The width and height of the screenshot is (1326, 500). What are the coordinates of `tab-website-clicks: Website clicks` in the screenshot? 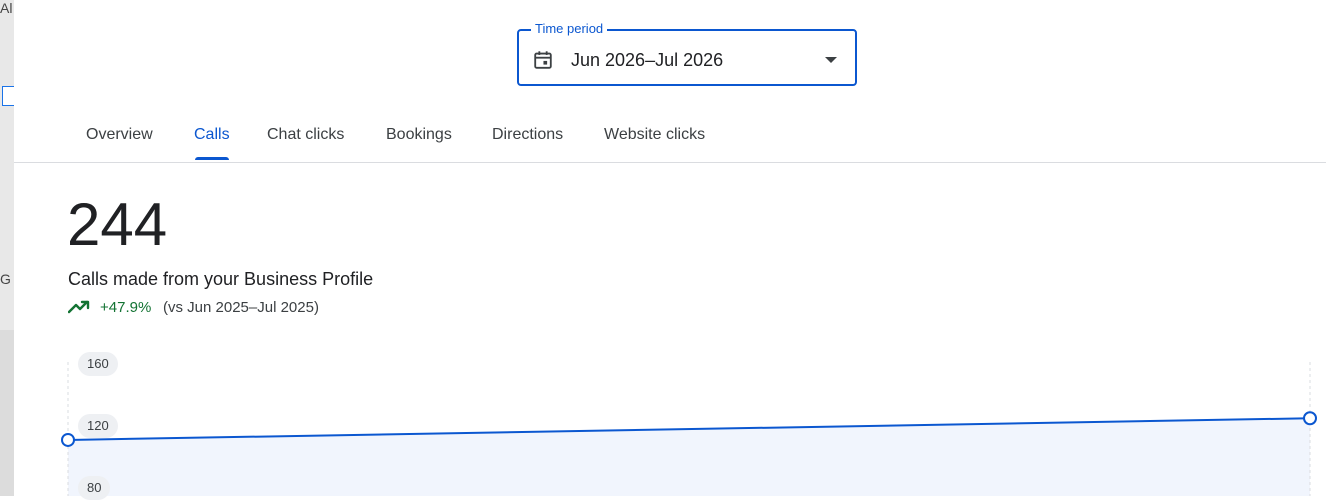 It's located at (654, 135).